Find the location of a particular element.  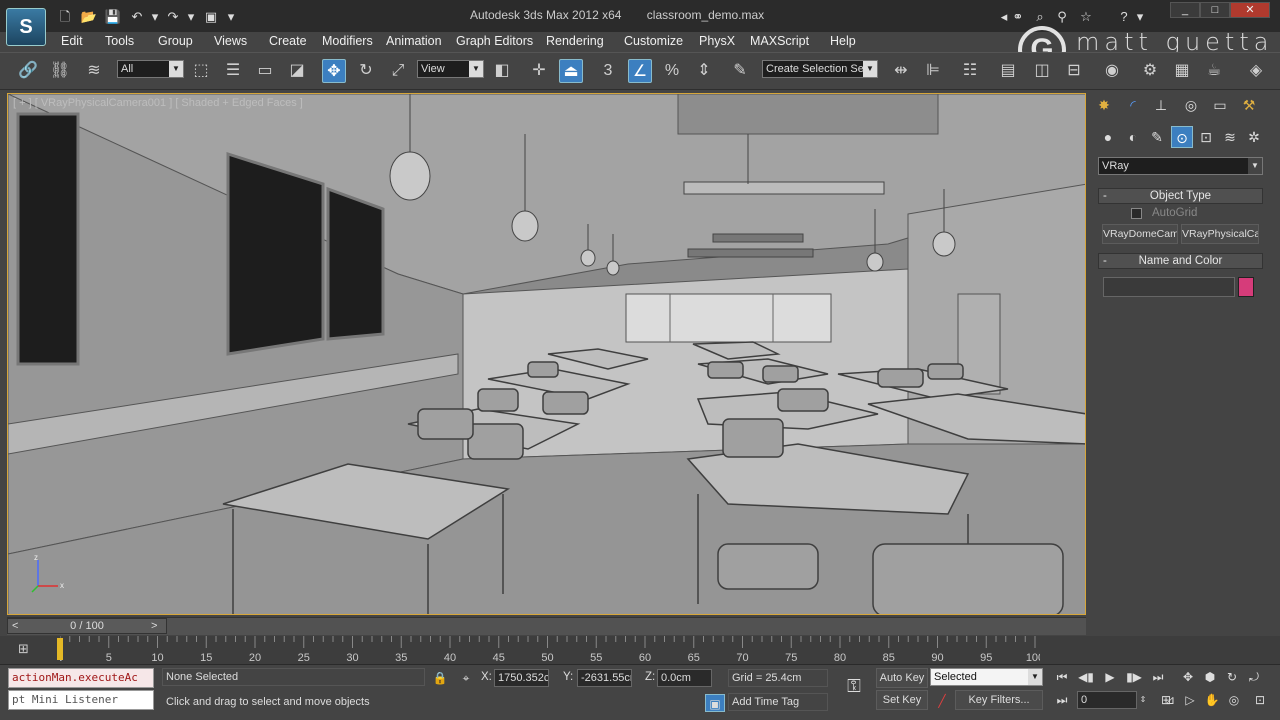

layer-manager-icon: ☷ is located at coordinates (970, 71).